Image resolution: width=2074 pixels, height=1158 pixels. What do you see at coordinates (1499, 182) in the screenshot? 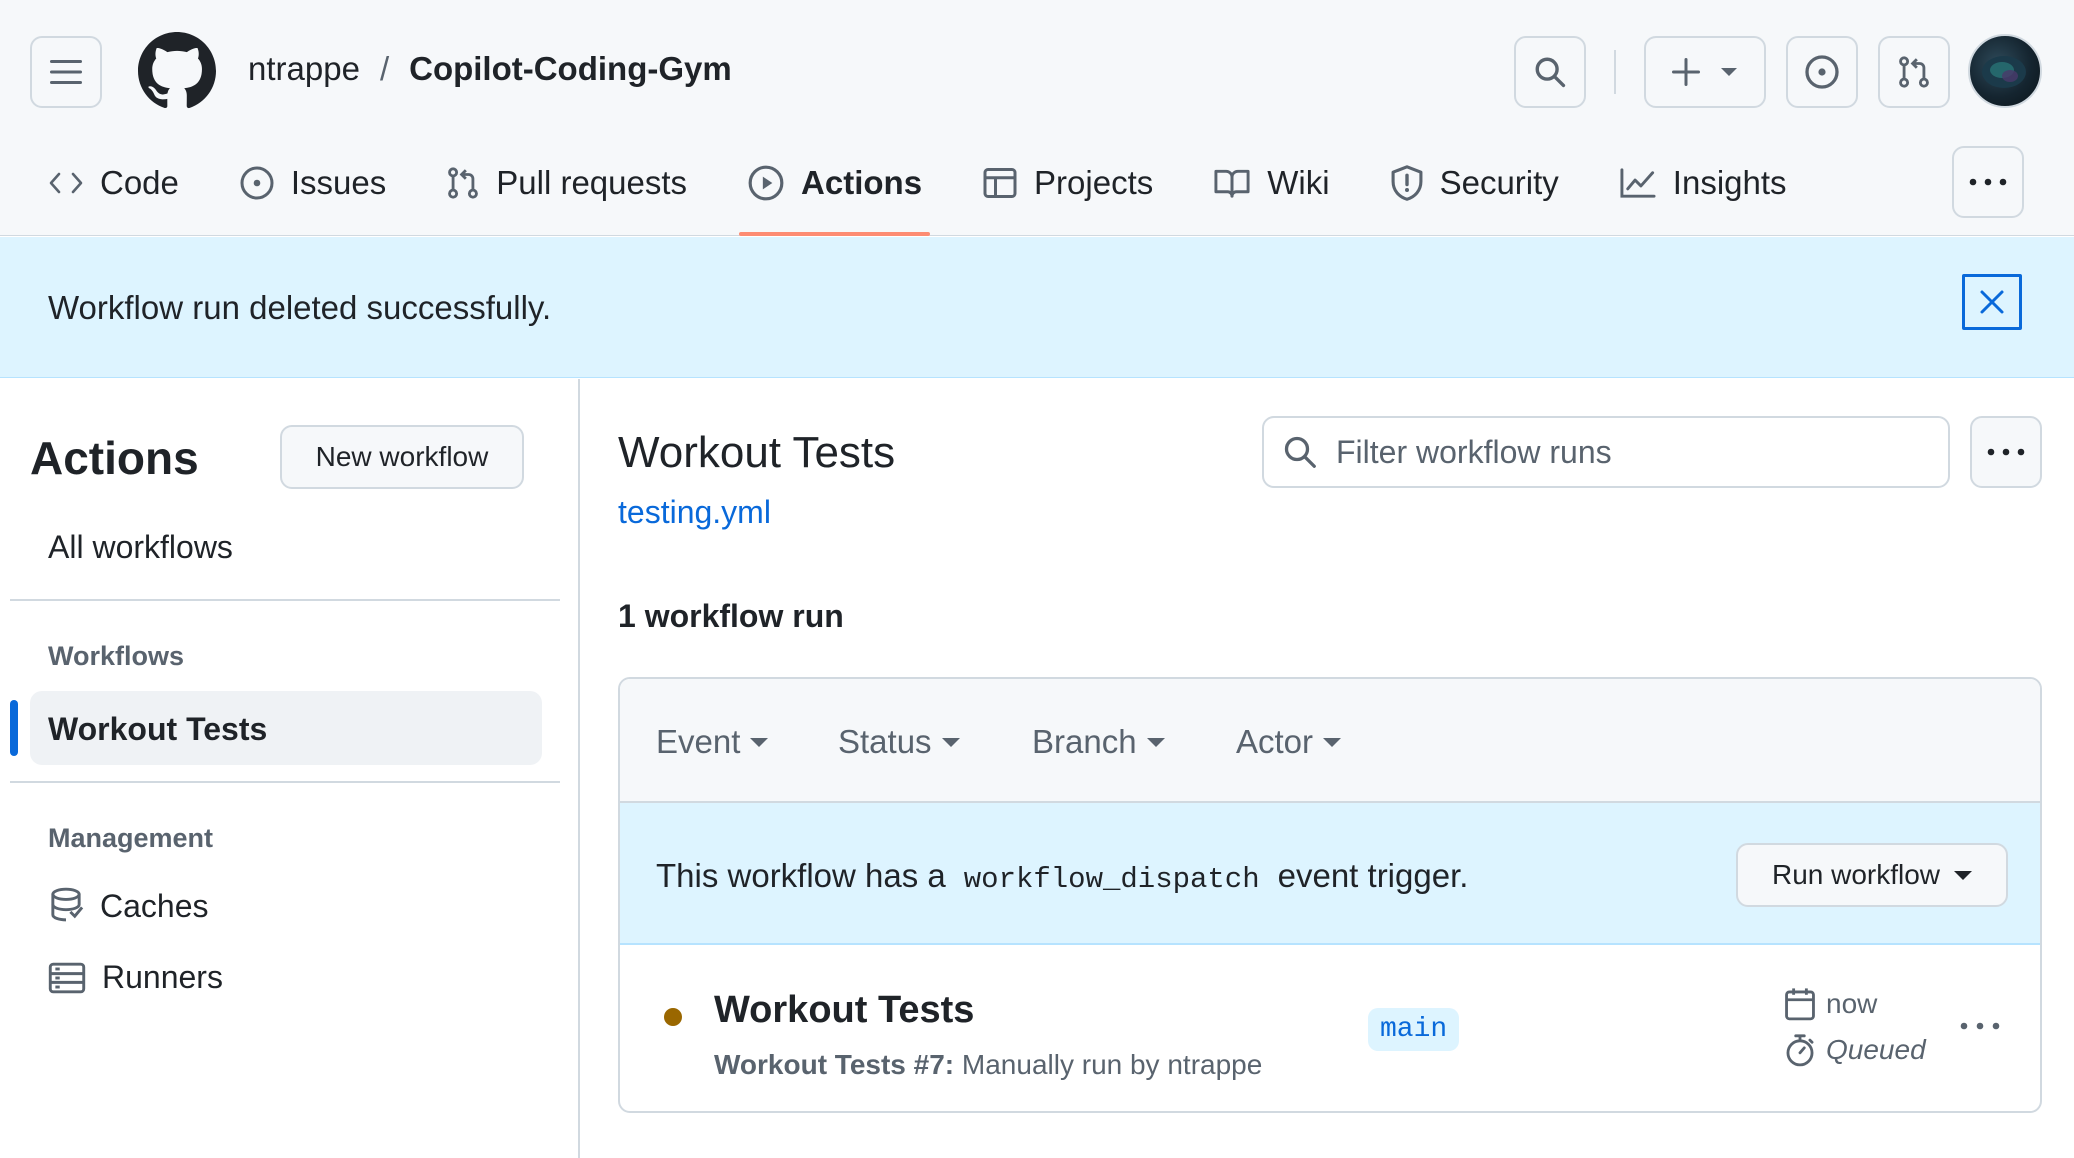
I see `tab-security-label: Security` at bounding box center [1499, 182].